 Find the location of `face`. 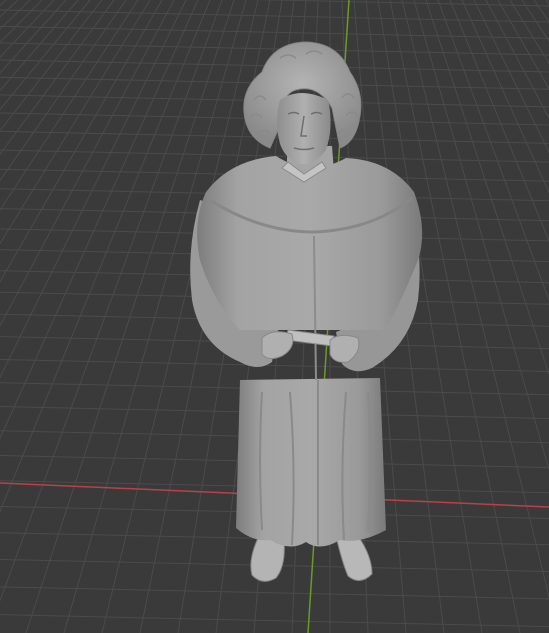

face is located at coordinates (304, 129).